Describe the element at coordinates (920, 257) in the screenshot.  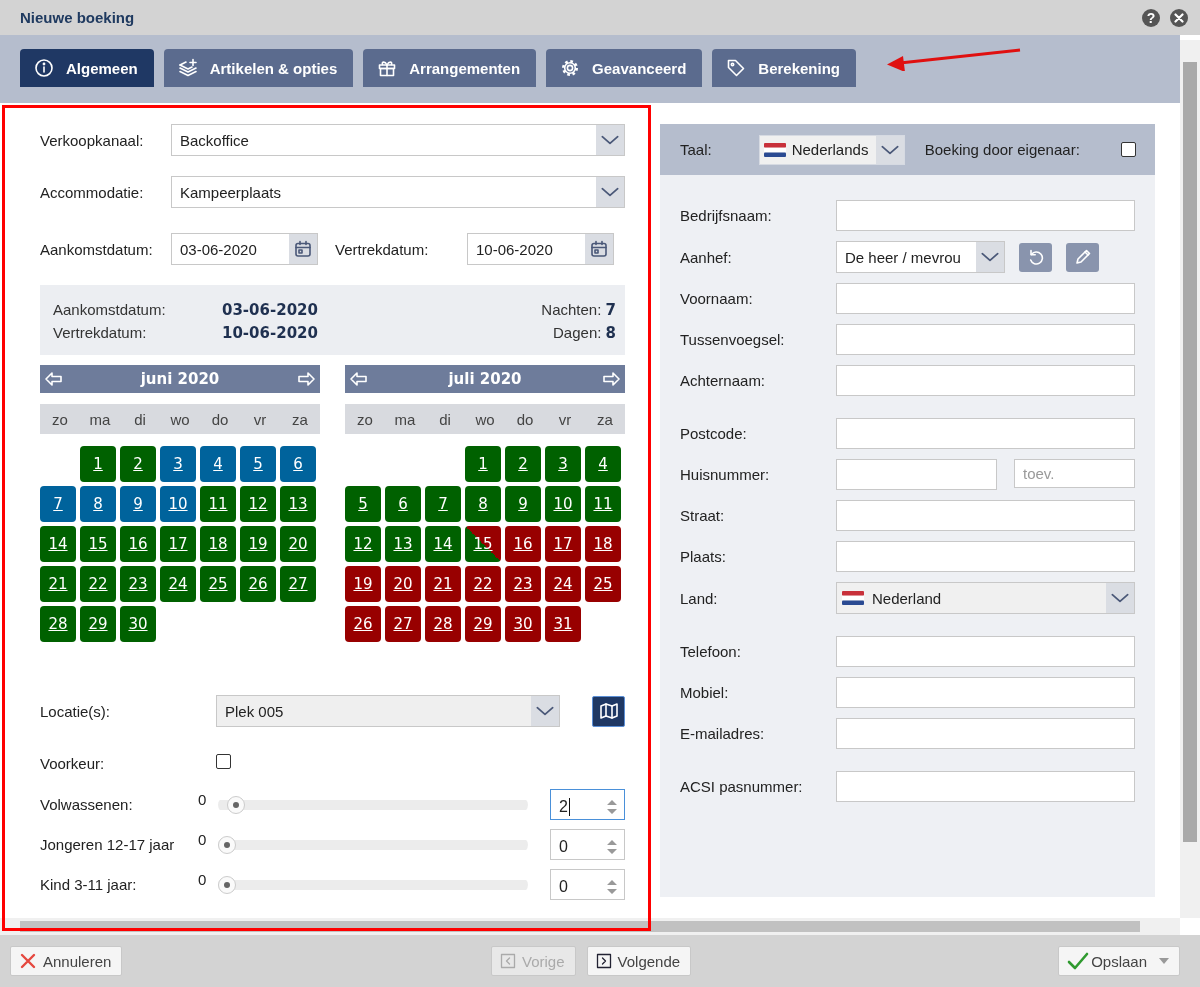
I see `salutation-dropdown: De heer / mevrou` at that location.